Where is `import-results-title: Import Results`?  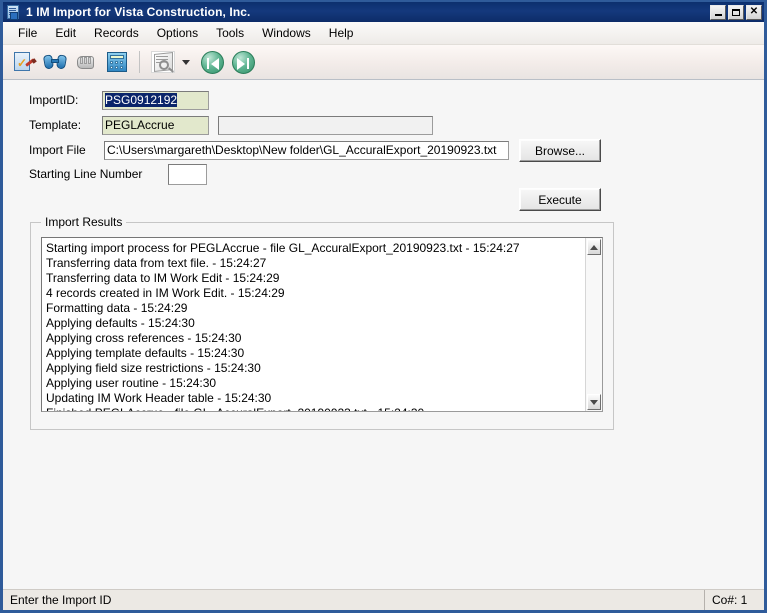
import-results-title: Import Results is located at coordinates (84, 222).